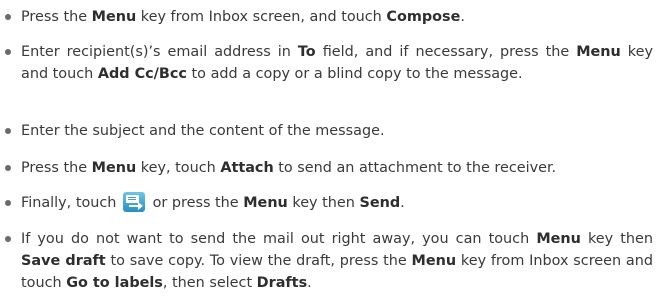  Describe the element at coordinates (423, 17) in the screenshot. I see `bold-term: Compose` at that location.